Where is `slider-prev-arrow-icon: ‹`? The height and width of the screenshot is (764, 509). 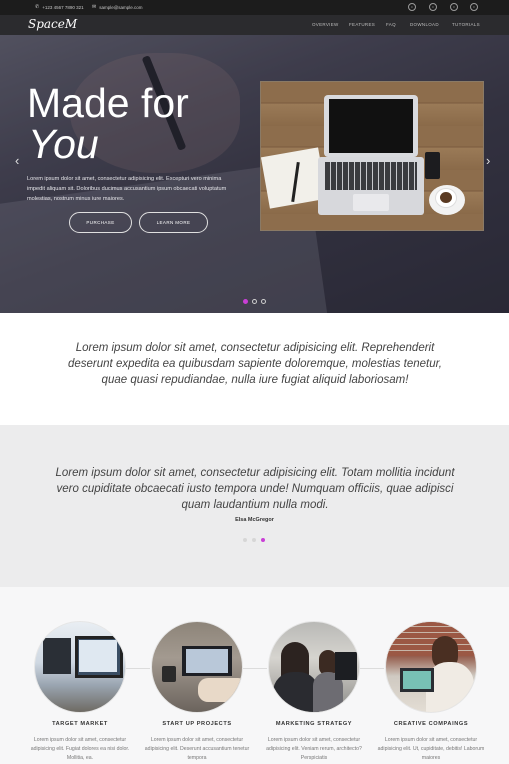 slider-prev-arrow-icon: ‹ is located at coordinates (17, 160).